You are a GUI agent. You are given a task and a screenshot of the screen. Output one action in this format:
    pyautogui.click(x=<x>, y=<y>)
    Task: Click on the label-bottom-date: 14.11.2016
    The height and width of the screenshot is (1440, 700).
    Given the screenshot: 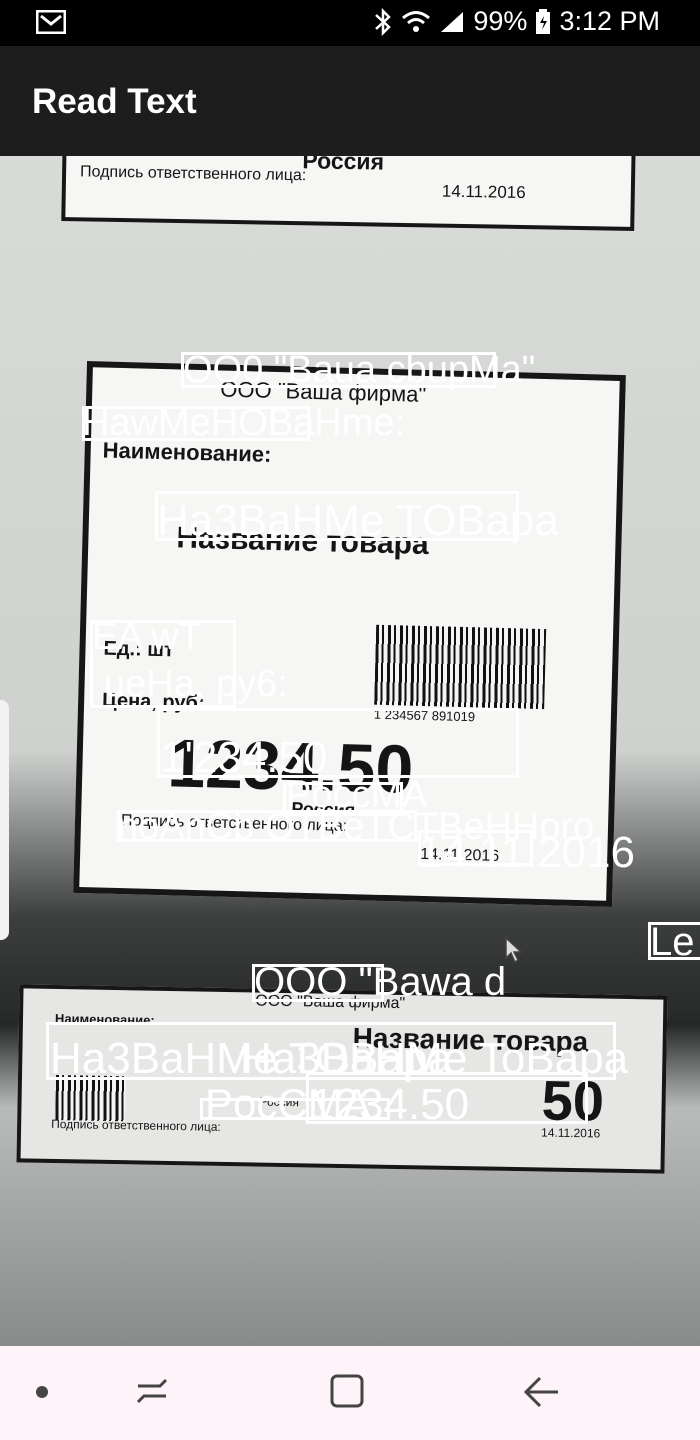 What is the action you would take?
    pyautogui.click(x=570, y=1133)
    